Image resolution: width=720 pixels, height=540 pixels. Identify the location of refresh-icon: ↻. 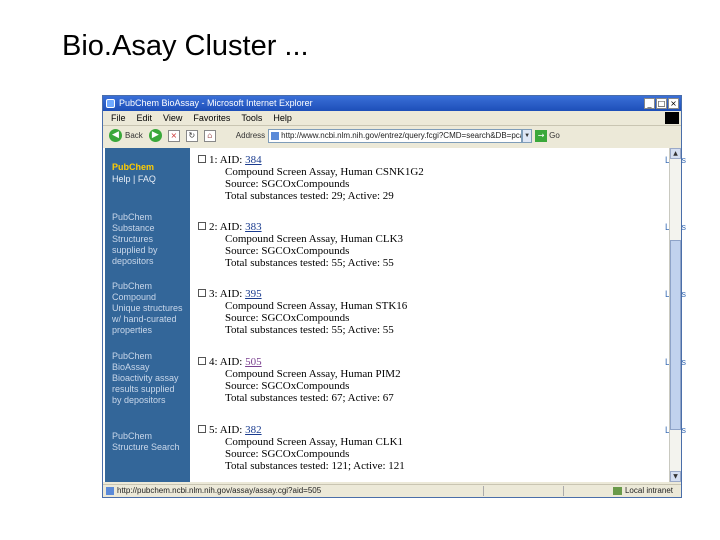
(191, 135).